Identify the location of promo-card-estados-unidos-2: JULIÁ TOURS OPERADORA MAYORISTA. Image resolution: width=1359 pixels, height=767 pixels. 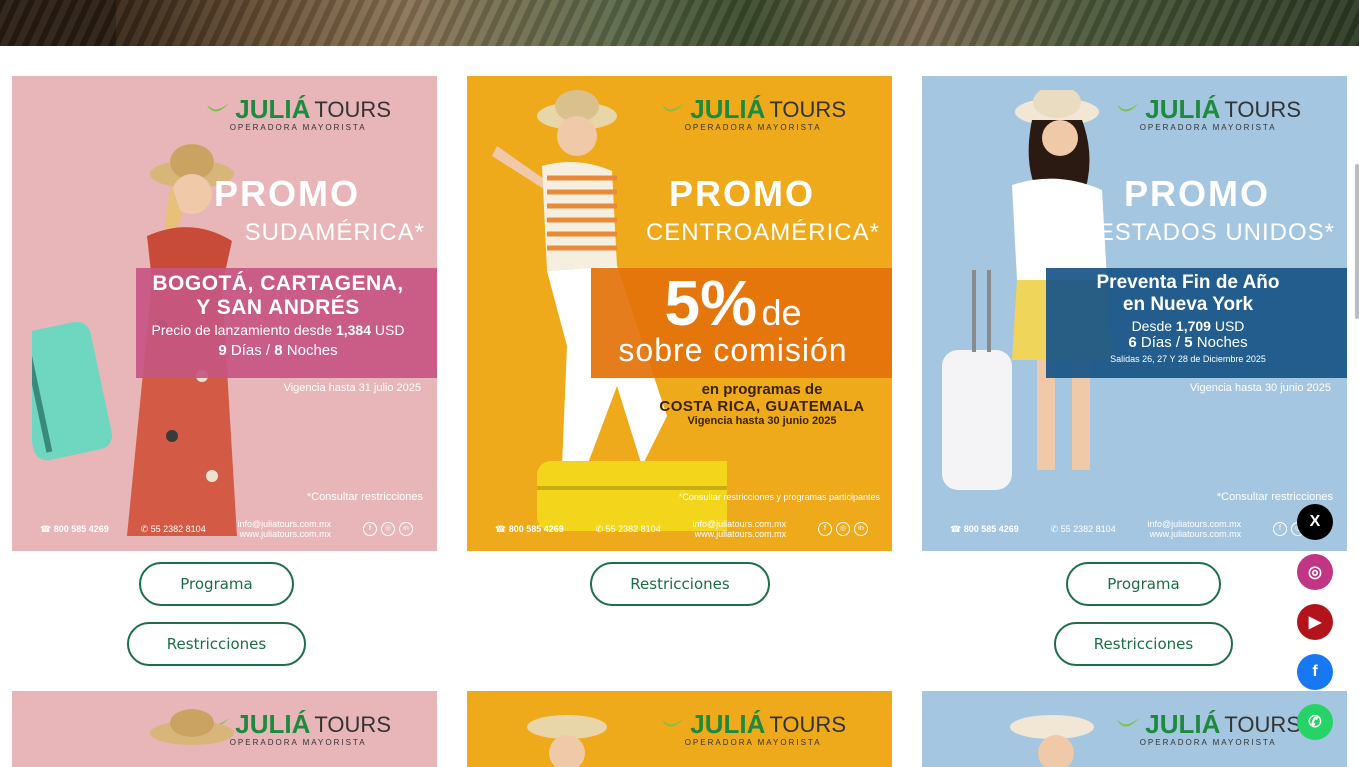
(1134, 729).